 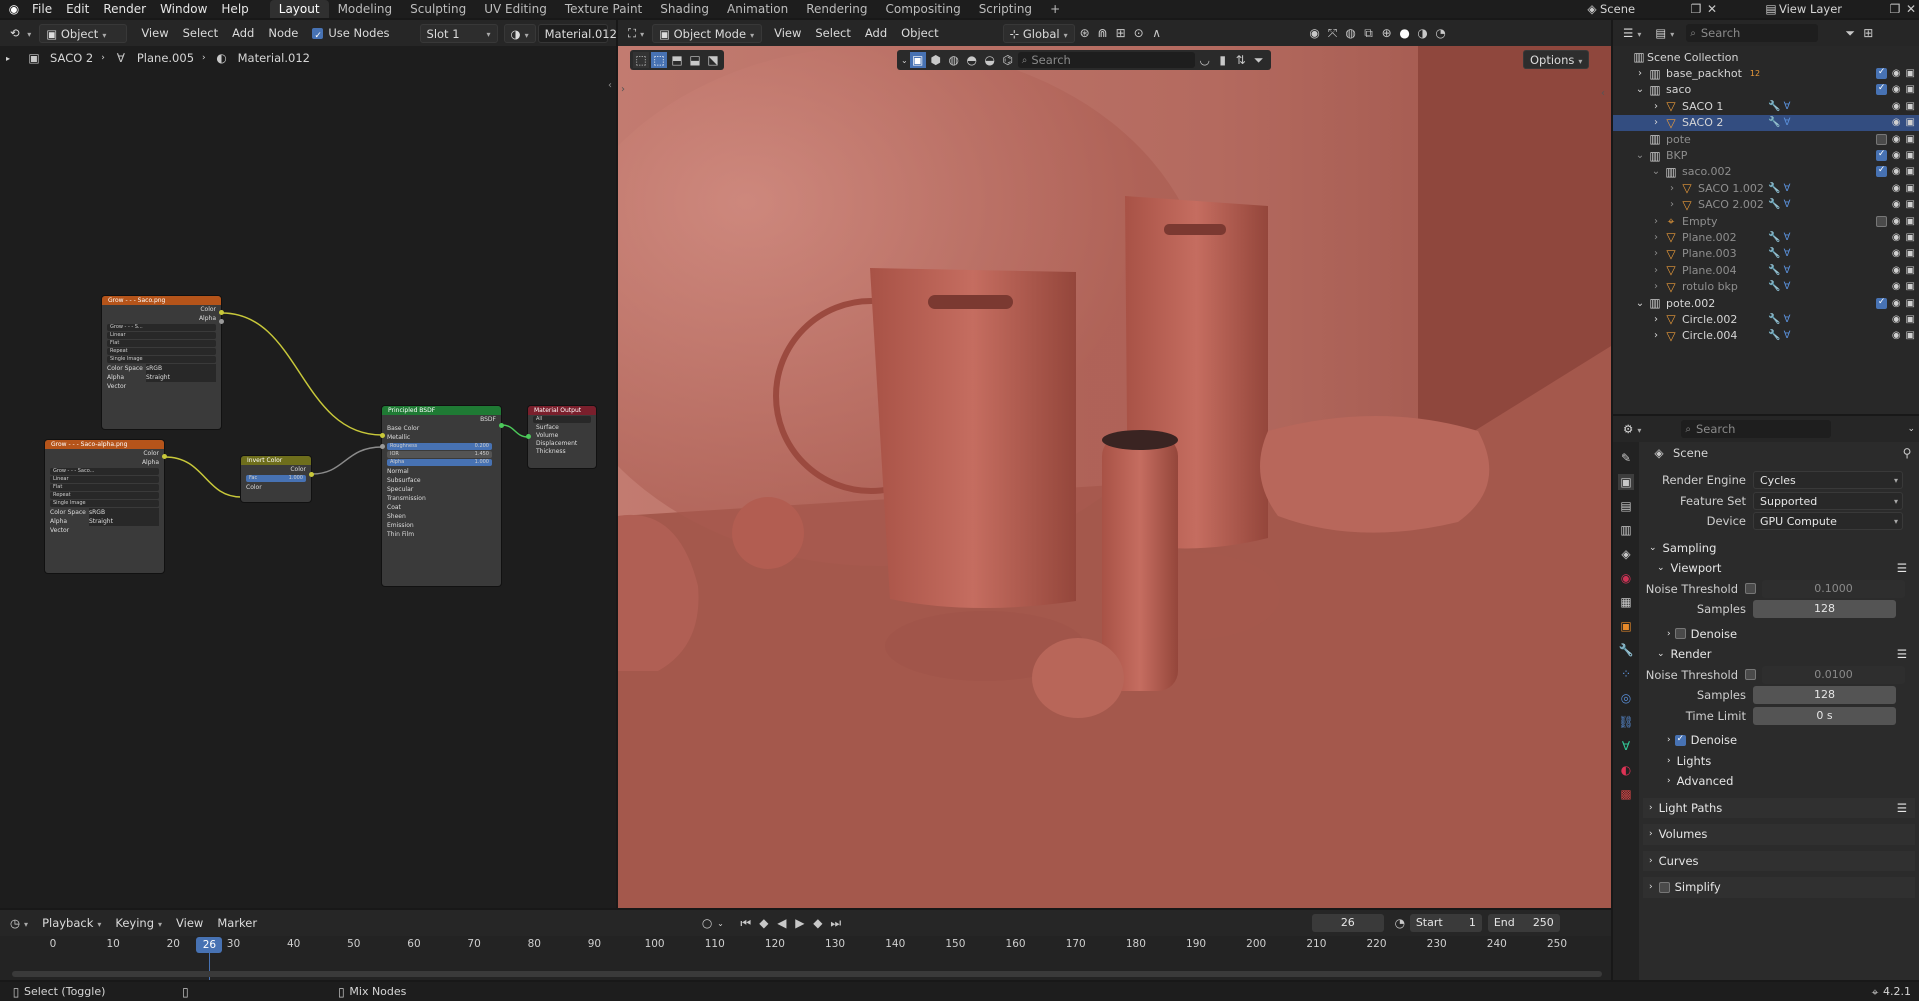 What do you see at coordinates (623, 89) in the screenshot?
I see `toolbar-toggle-icon: ›` at bounding box center [623, 89].